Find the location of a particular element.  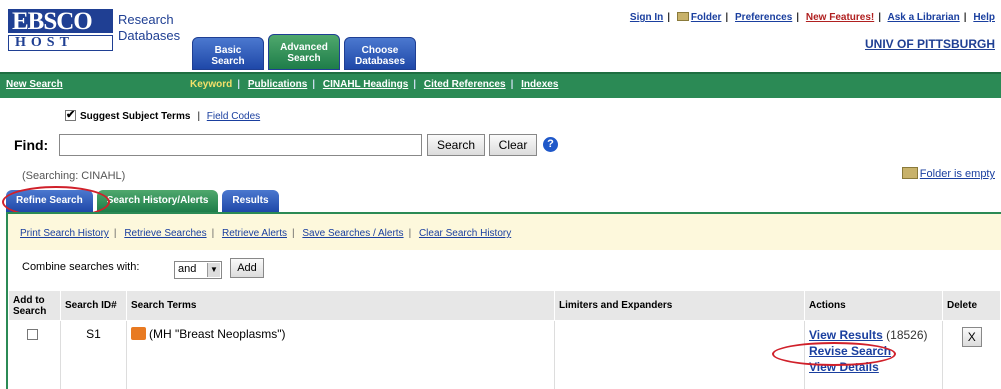

ask-librarian-link: Ask a Librarian is located at coordinates (923, 17).